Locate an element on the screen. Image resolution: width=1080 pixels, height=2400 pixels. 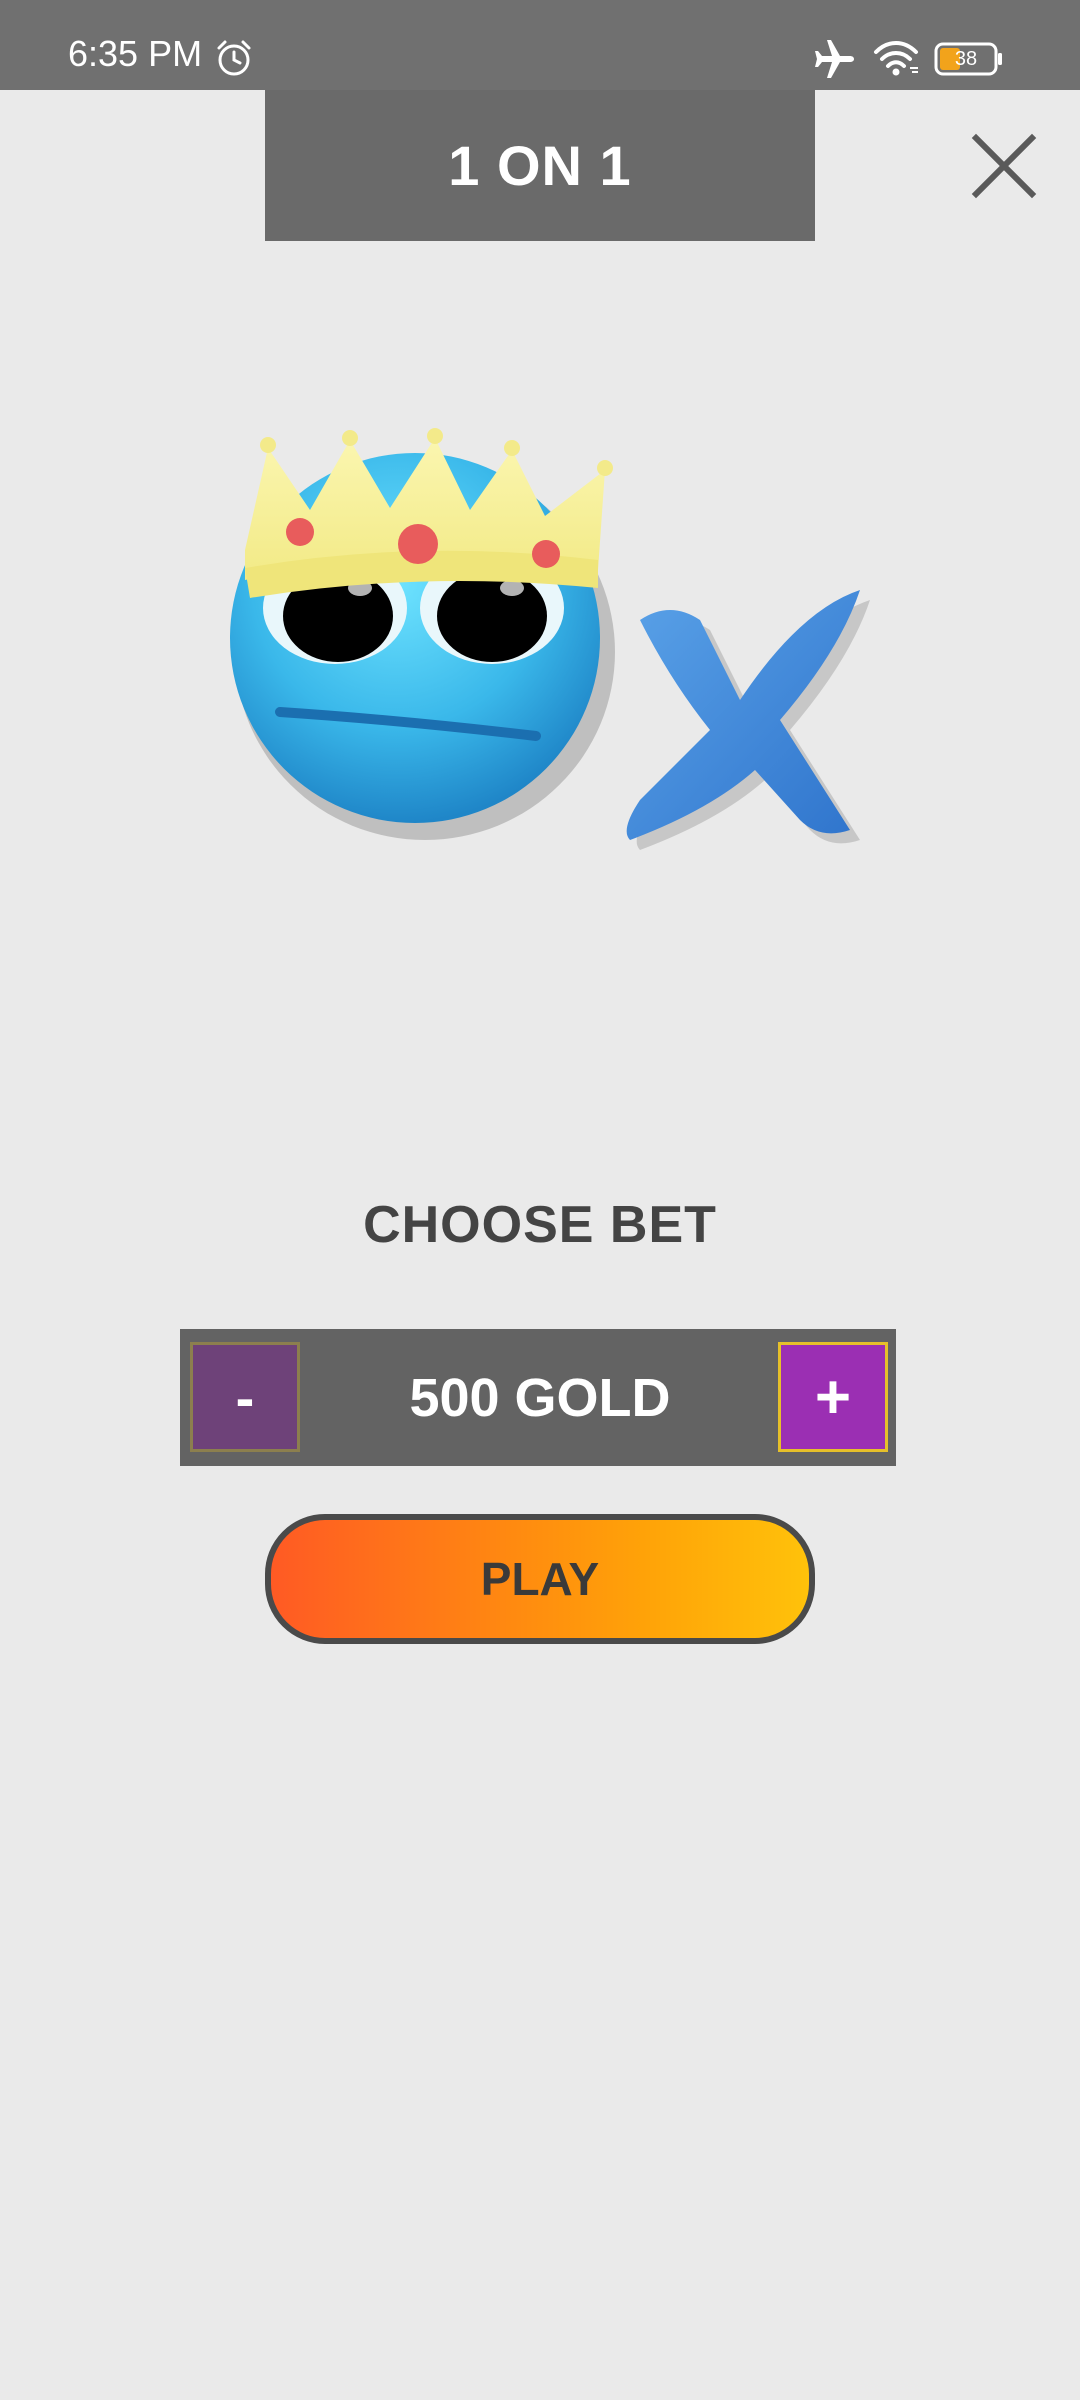
blue-x-mark-icon is located at coordinates (743, 715).